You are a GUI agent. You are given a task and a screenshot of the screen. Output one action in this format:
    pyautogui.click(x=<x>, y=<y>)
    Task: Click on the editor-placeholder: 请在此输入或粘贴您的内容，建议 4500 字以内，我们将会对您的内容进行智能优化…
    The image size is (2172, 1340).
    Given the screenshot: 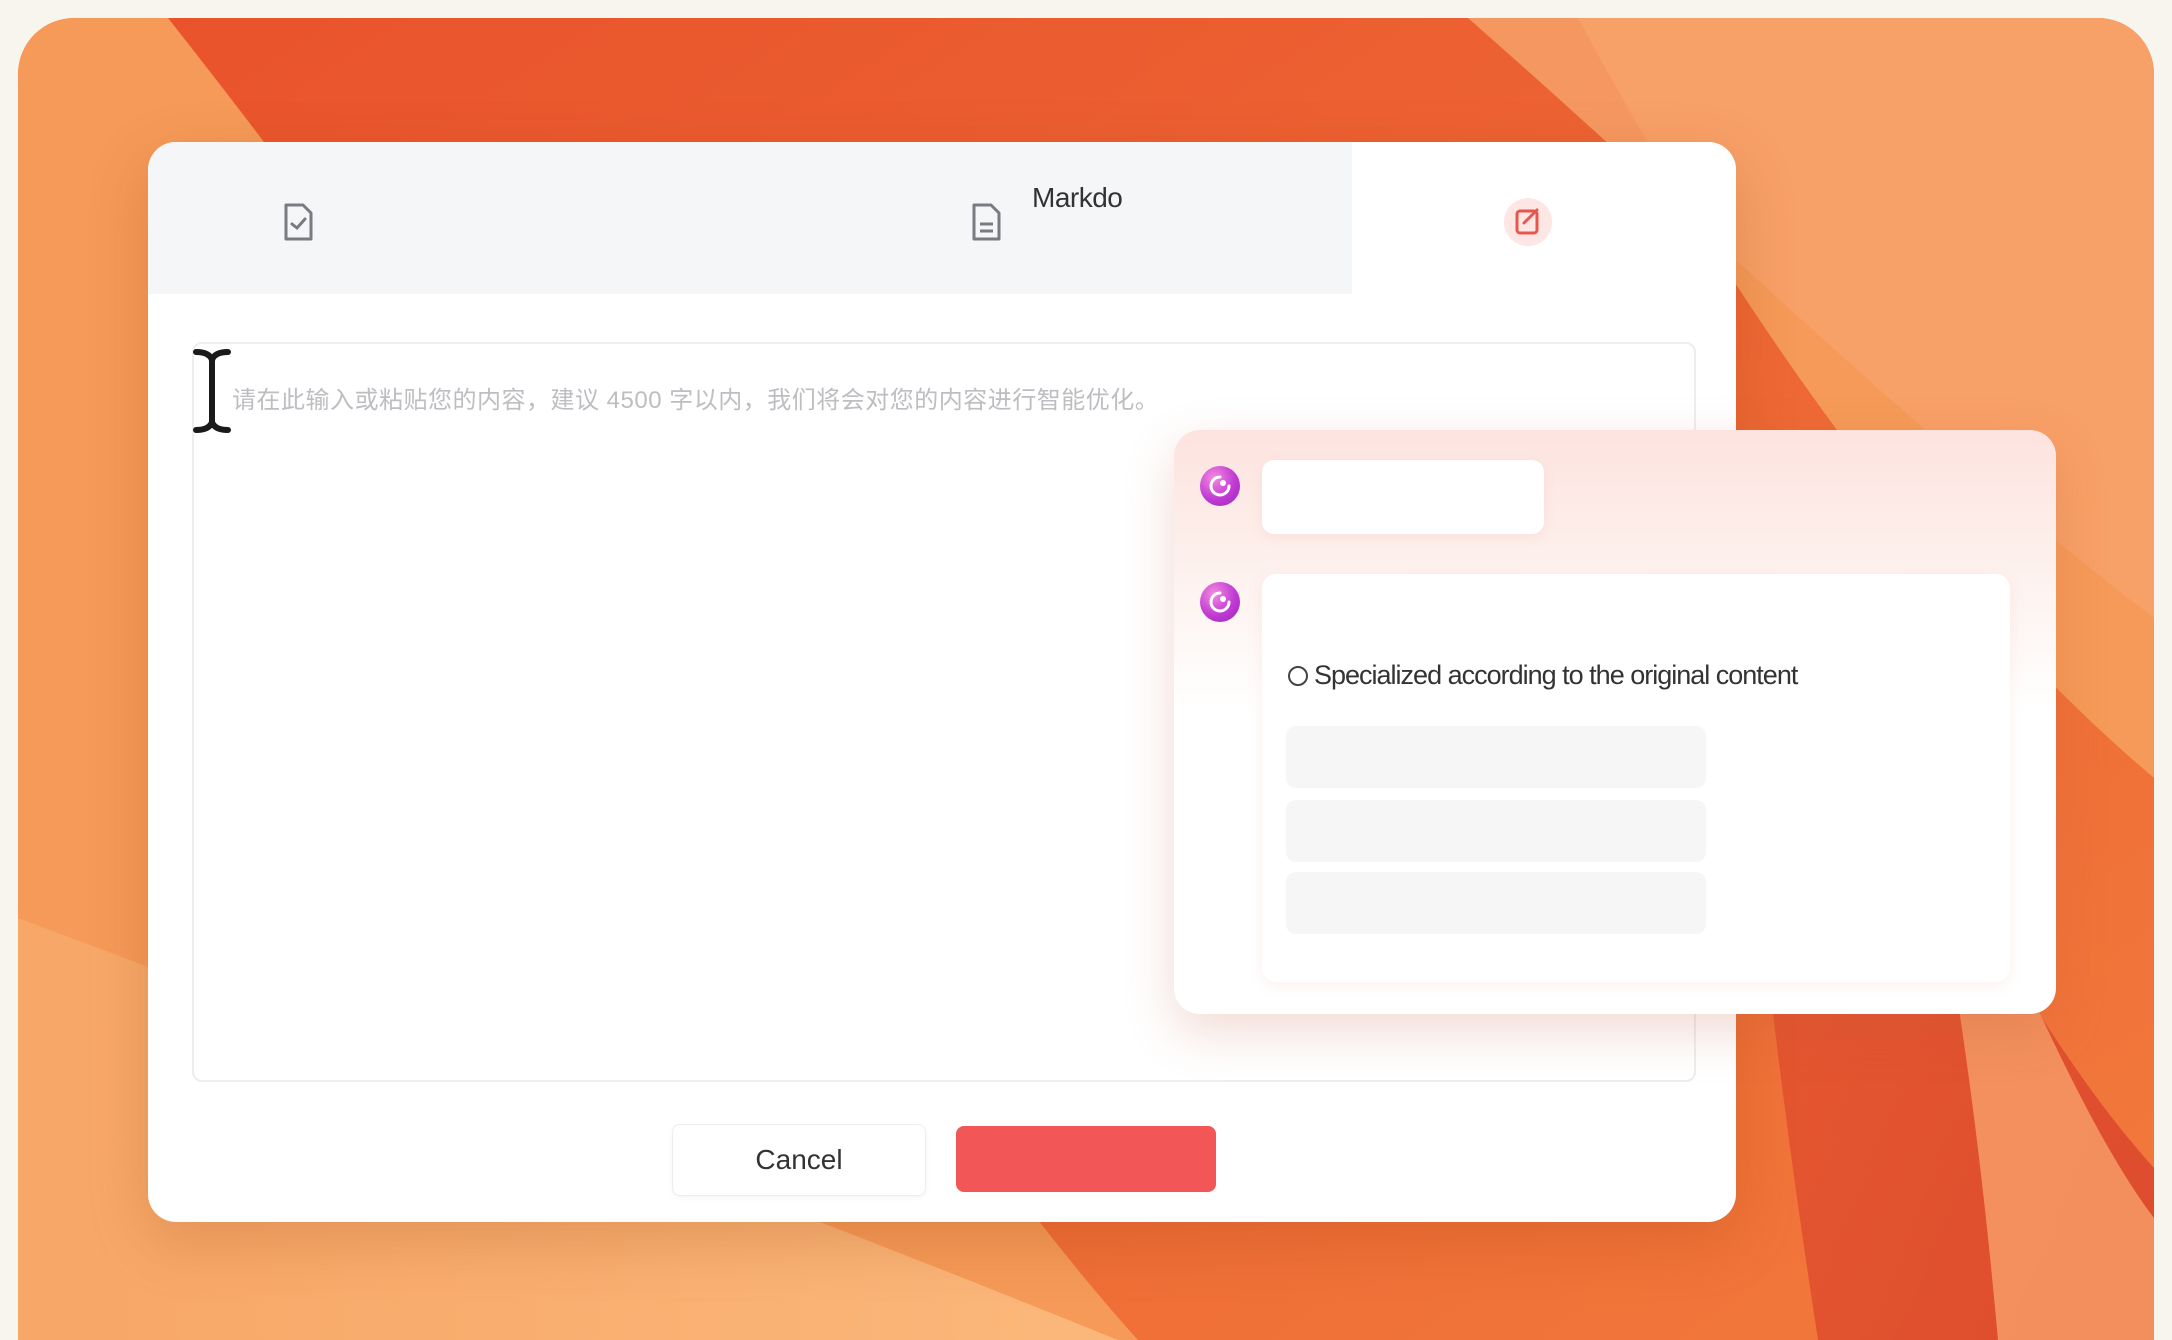 What is the action you would take?
    pyautogui.click(x=696, y=400)
    